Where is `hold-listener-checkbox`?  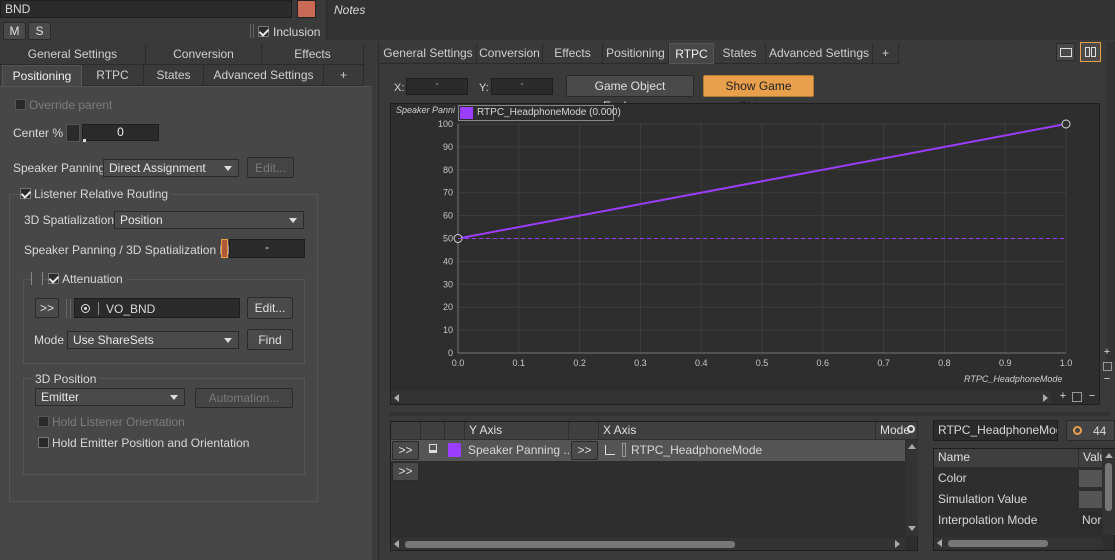 hold-listener-checkbox is located at coordinates (43, 421).